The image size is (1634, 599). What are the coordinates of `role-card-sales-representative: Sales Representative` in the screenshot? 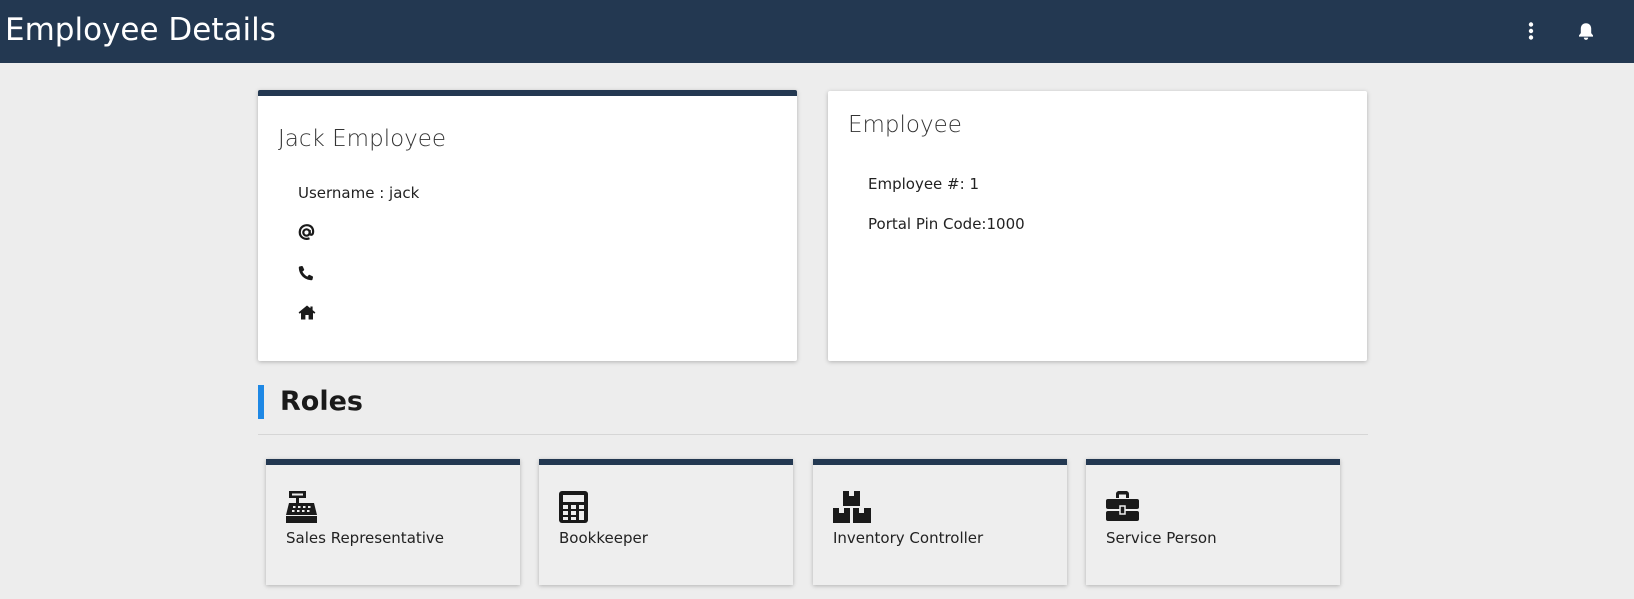 It's located at (393, 522).